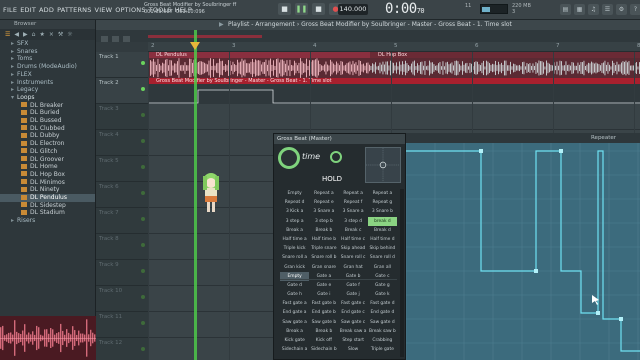 Image resolution: width=640 pixels, height=360 pixels. I want to click on preset-scrollbar, so click(402, 273).